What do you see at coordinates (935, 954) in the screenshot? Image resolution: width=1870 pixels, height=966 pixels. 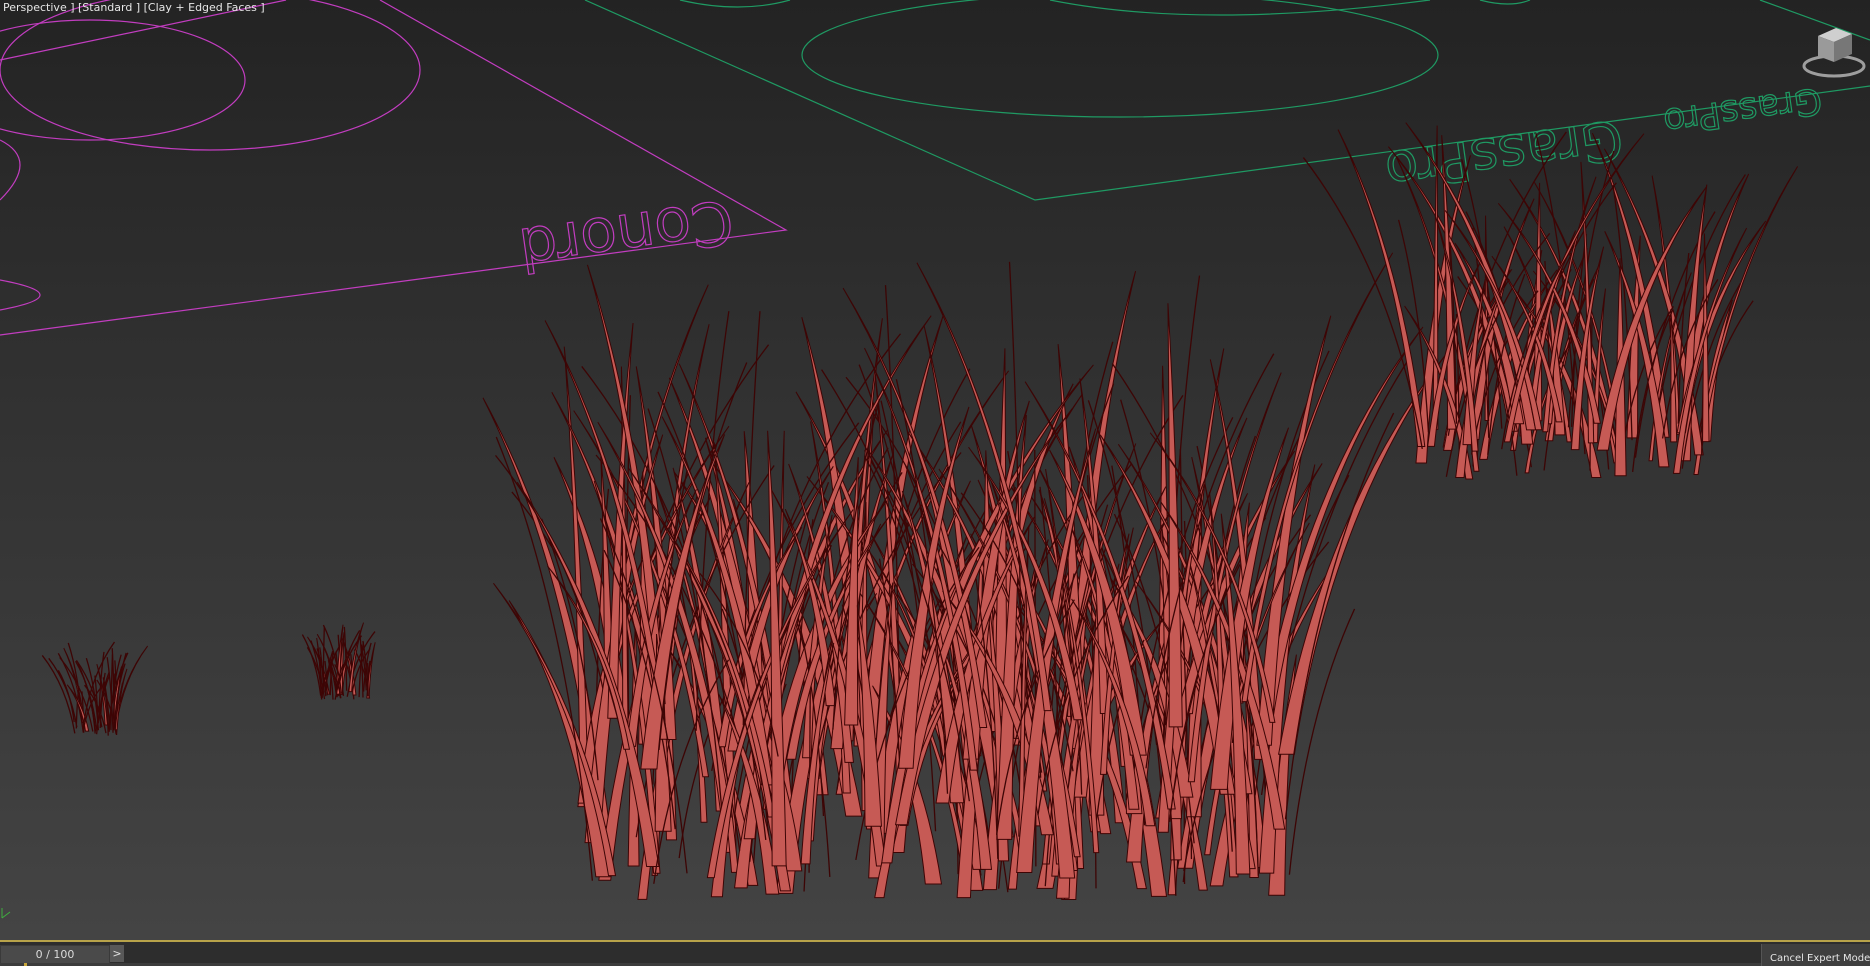 I see `time-bar: 0 / 100 > Cancel Expert Mode` at bounding box center [935, 954].